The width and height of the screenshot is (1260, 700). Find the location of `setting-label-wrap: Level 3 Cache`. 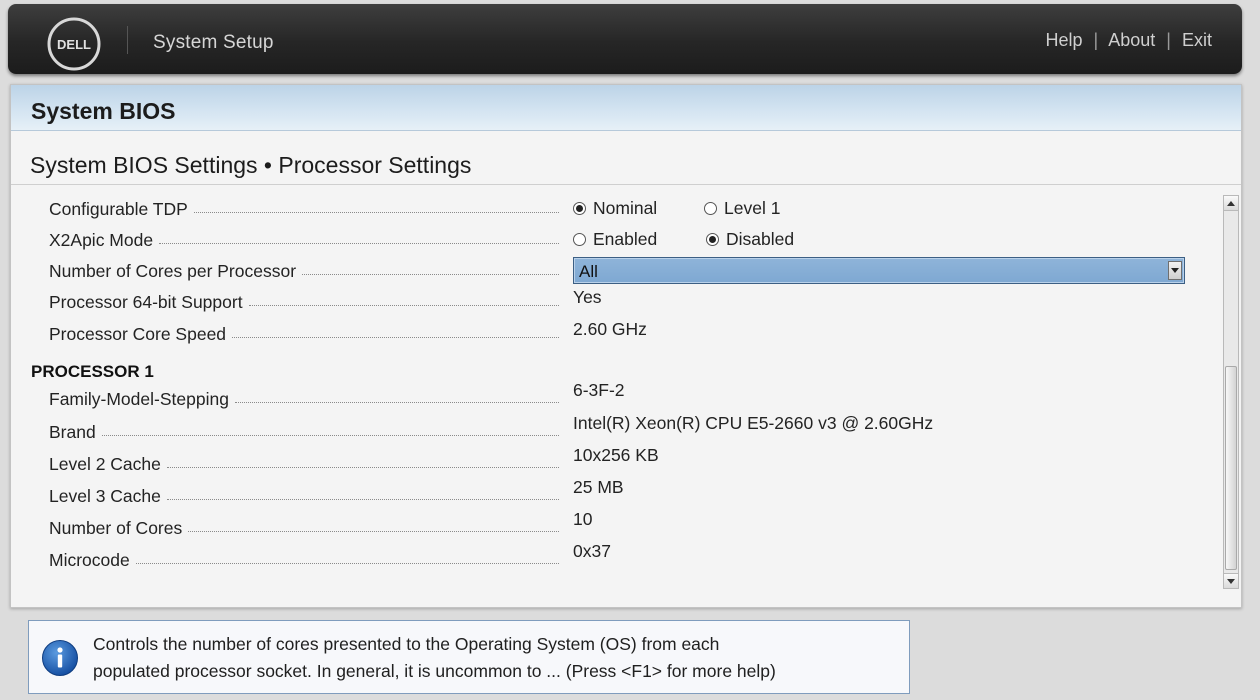

setting-label-wrap: Level 3 Cache is located at coordinates (304, 496).